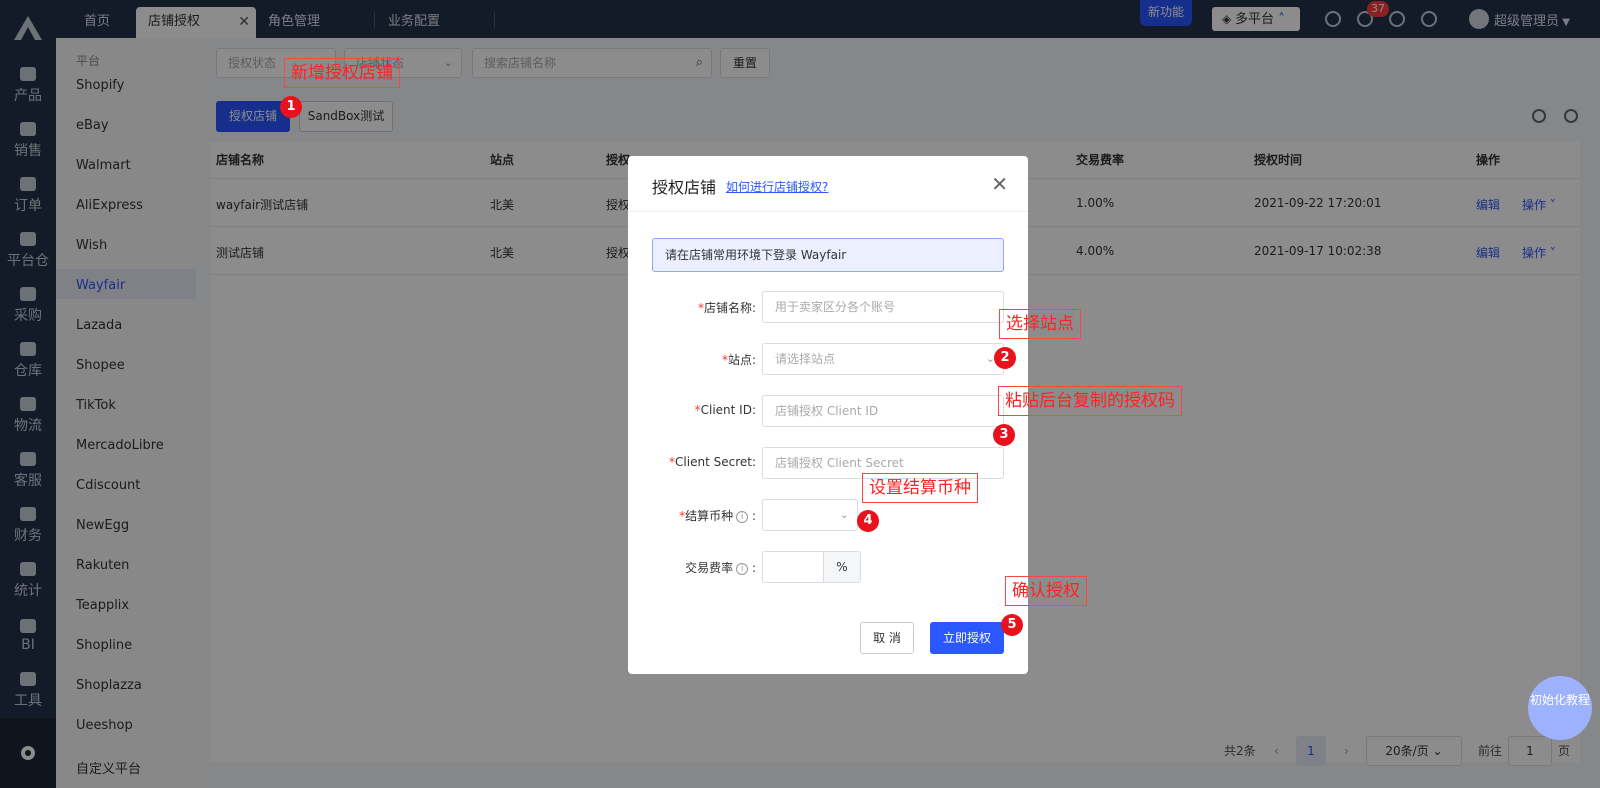 This screenshot has width=1600, height=788. What do you see at coordinates (967, 638) in the screenshot?
I see `authorize-now-button: 立即授权` at bounding box center [967, 638].